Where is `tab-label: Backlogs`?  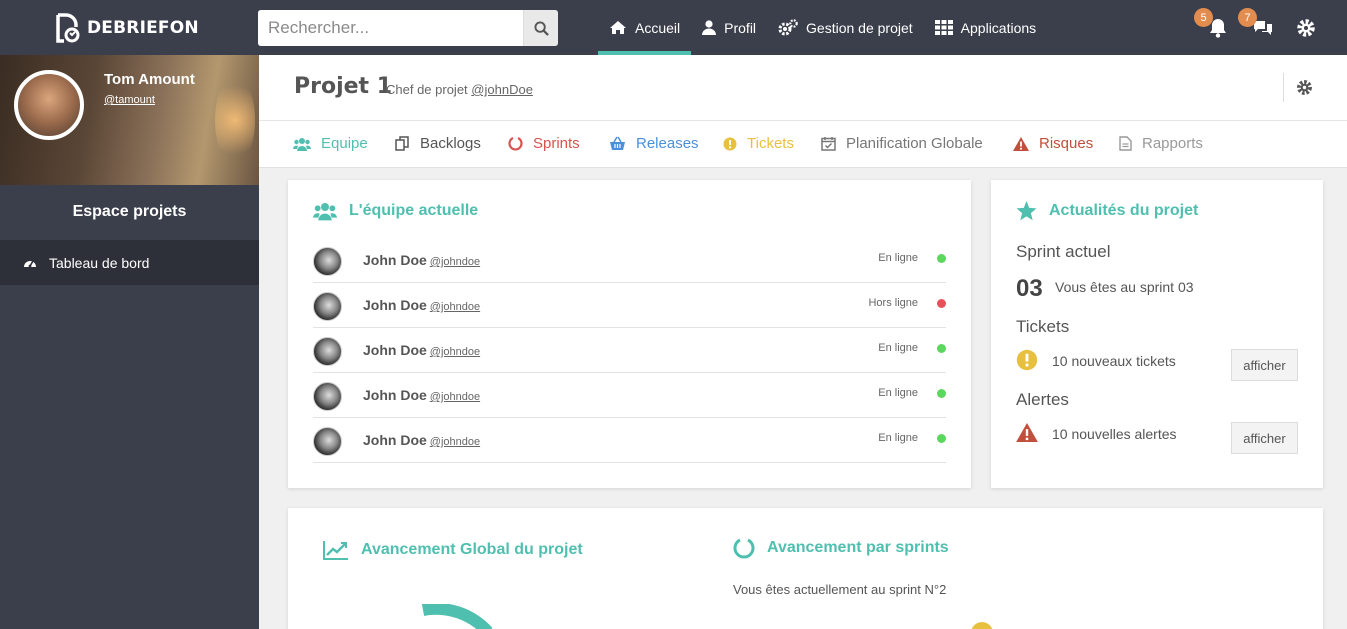 tab-label: Backlogs is located at coordinates (450, 143).